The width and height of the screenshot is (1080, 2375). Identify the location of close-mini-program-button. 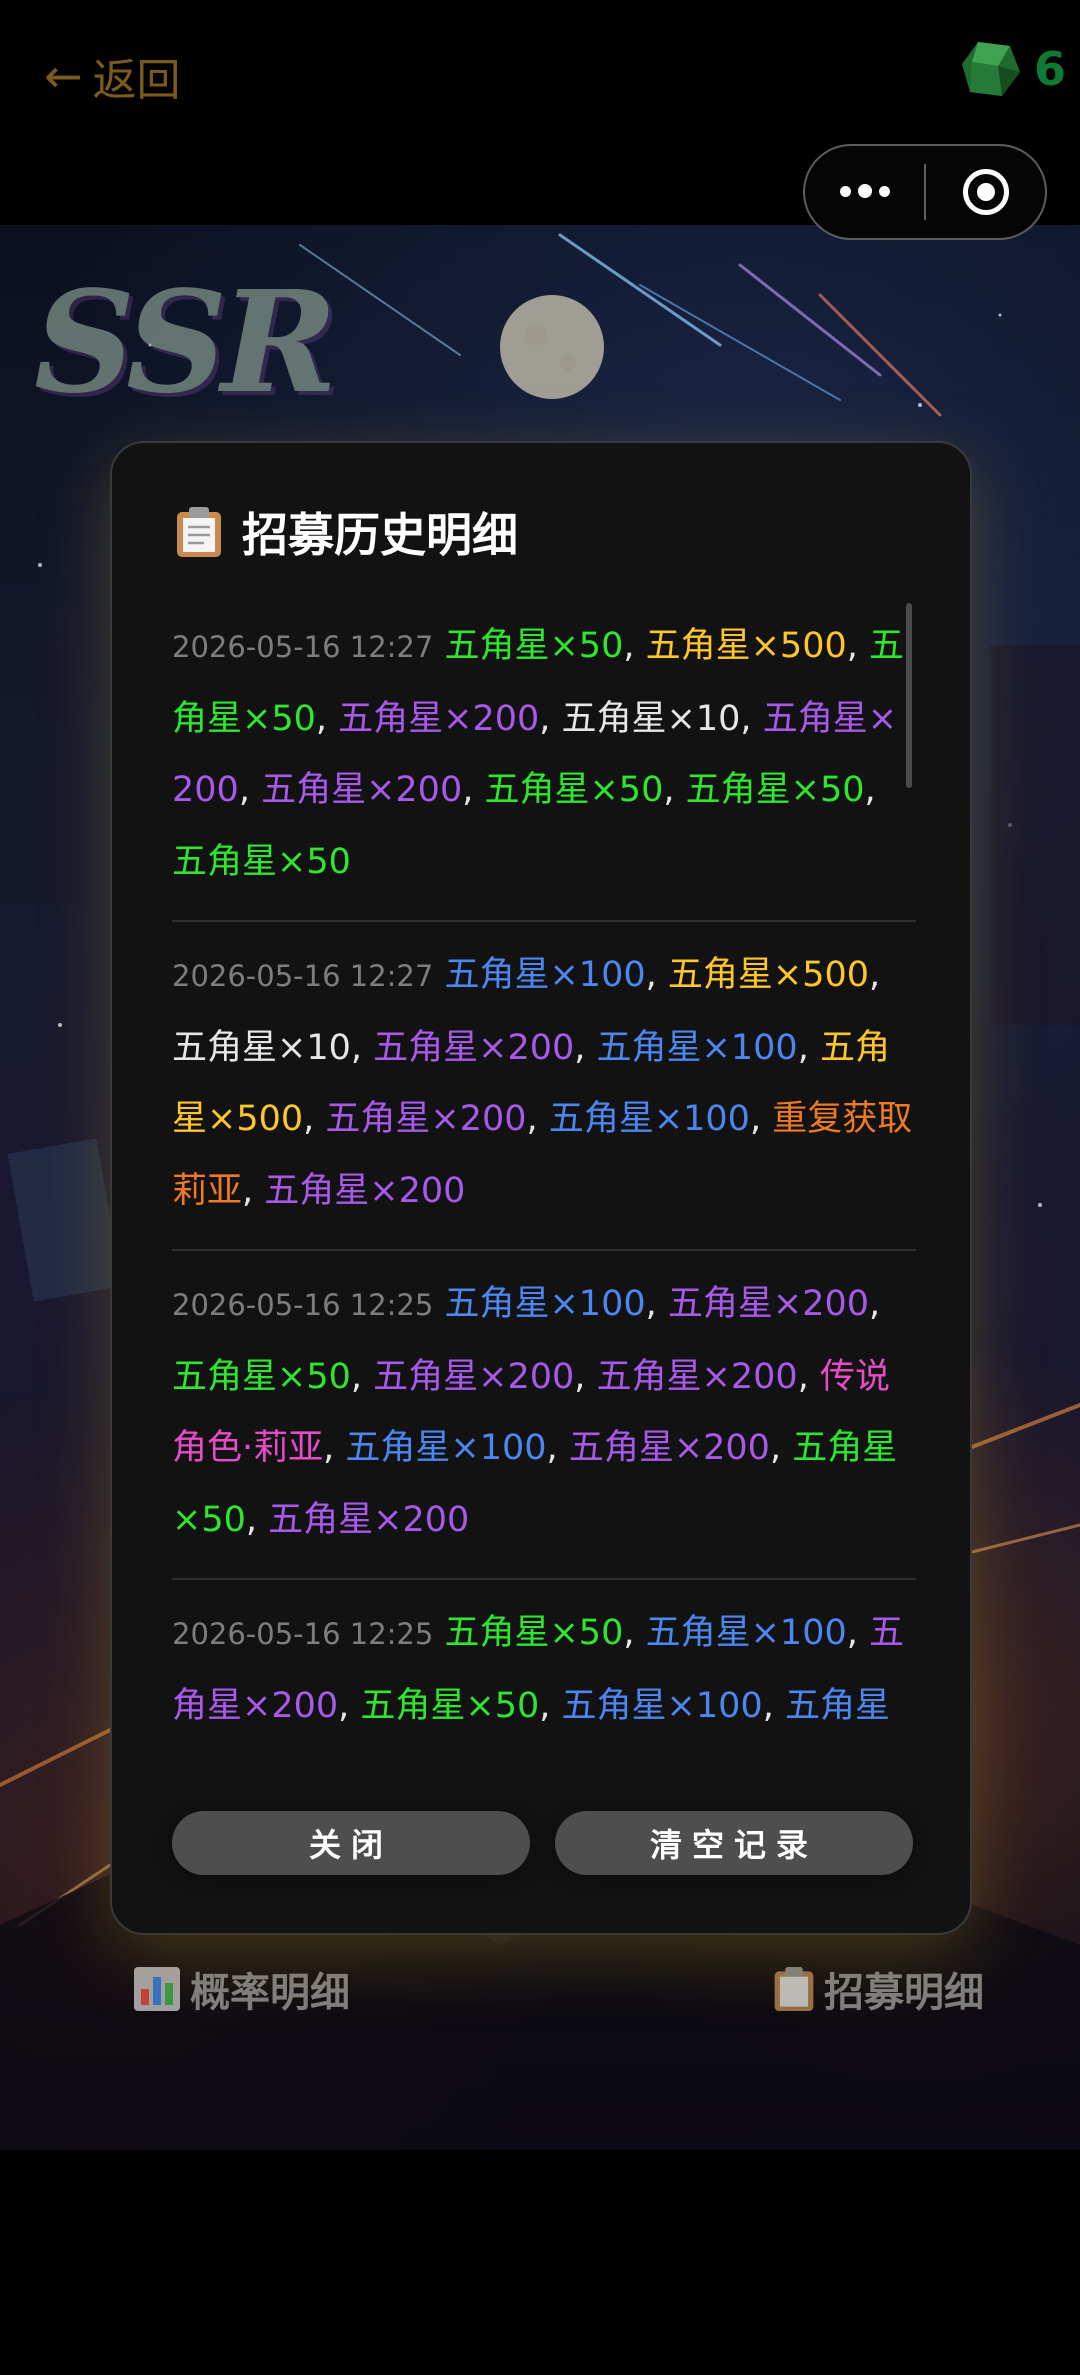
(985, 192).